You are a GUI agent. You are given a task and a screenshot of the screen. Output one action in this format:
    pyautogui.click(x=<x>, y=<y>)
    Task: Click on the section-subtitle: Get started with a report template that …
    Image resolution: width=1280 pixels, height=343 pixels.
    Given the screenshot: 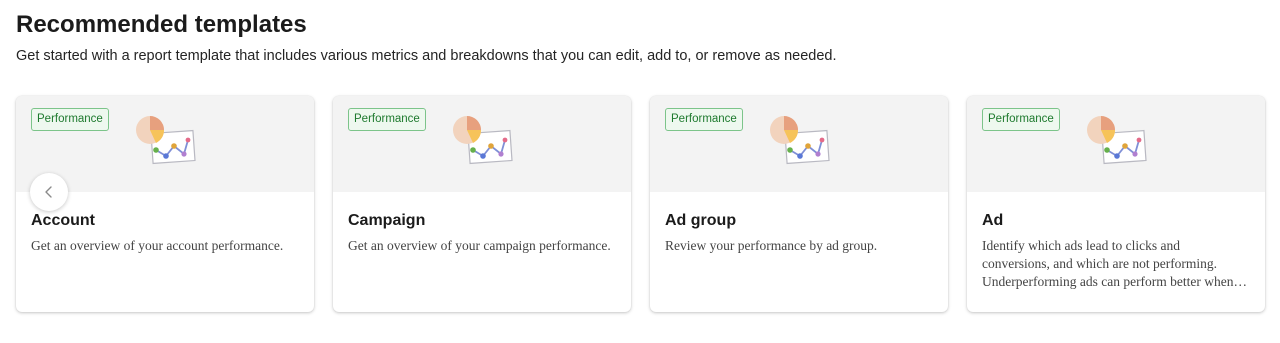 What is the action you would take?
    pyautogui.click(x=426, y=56)
    